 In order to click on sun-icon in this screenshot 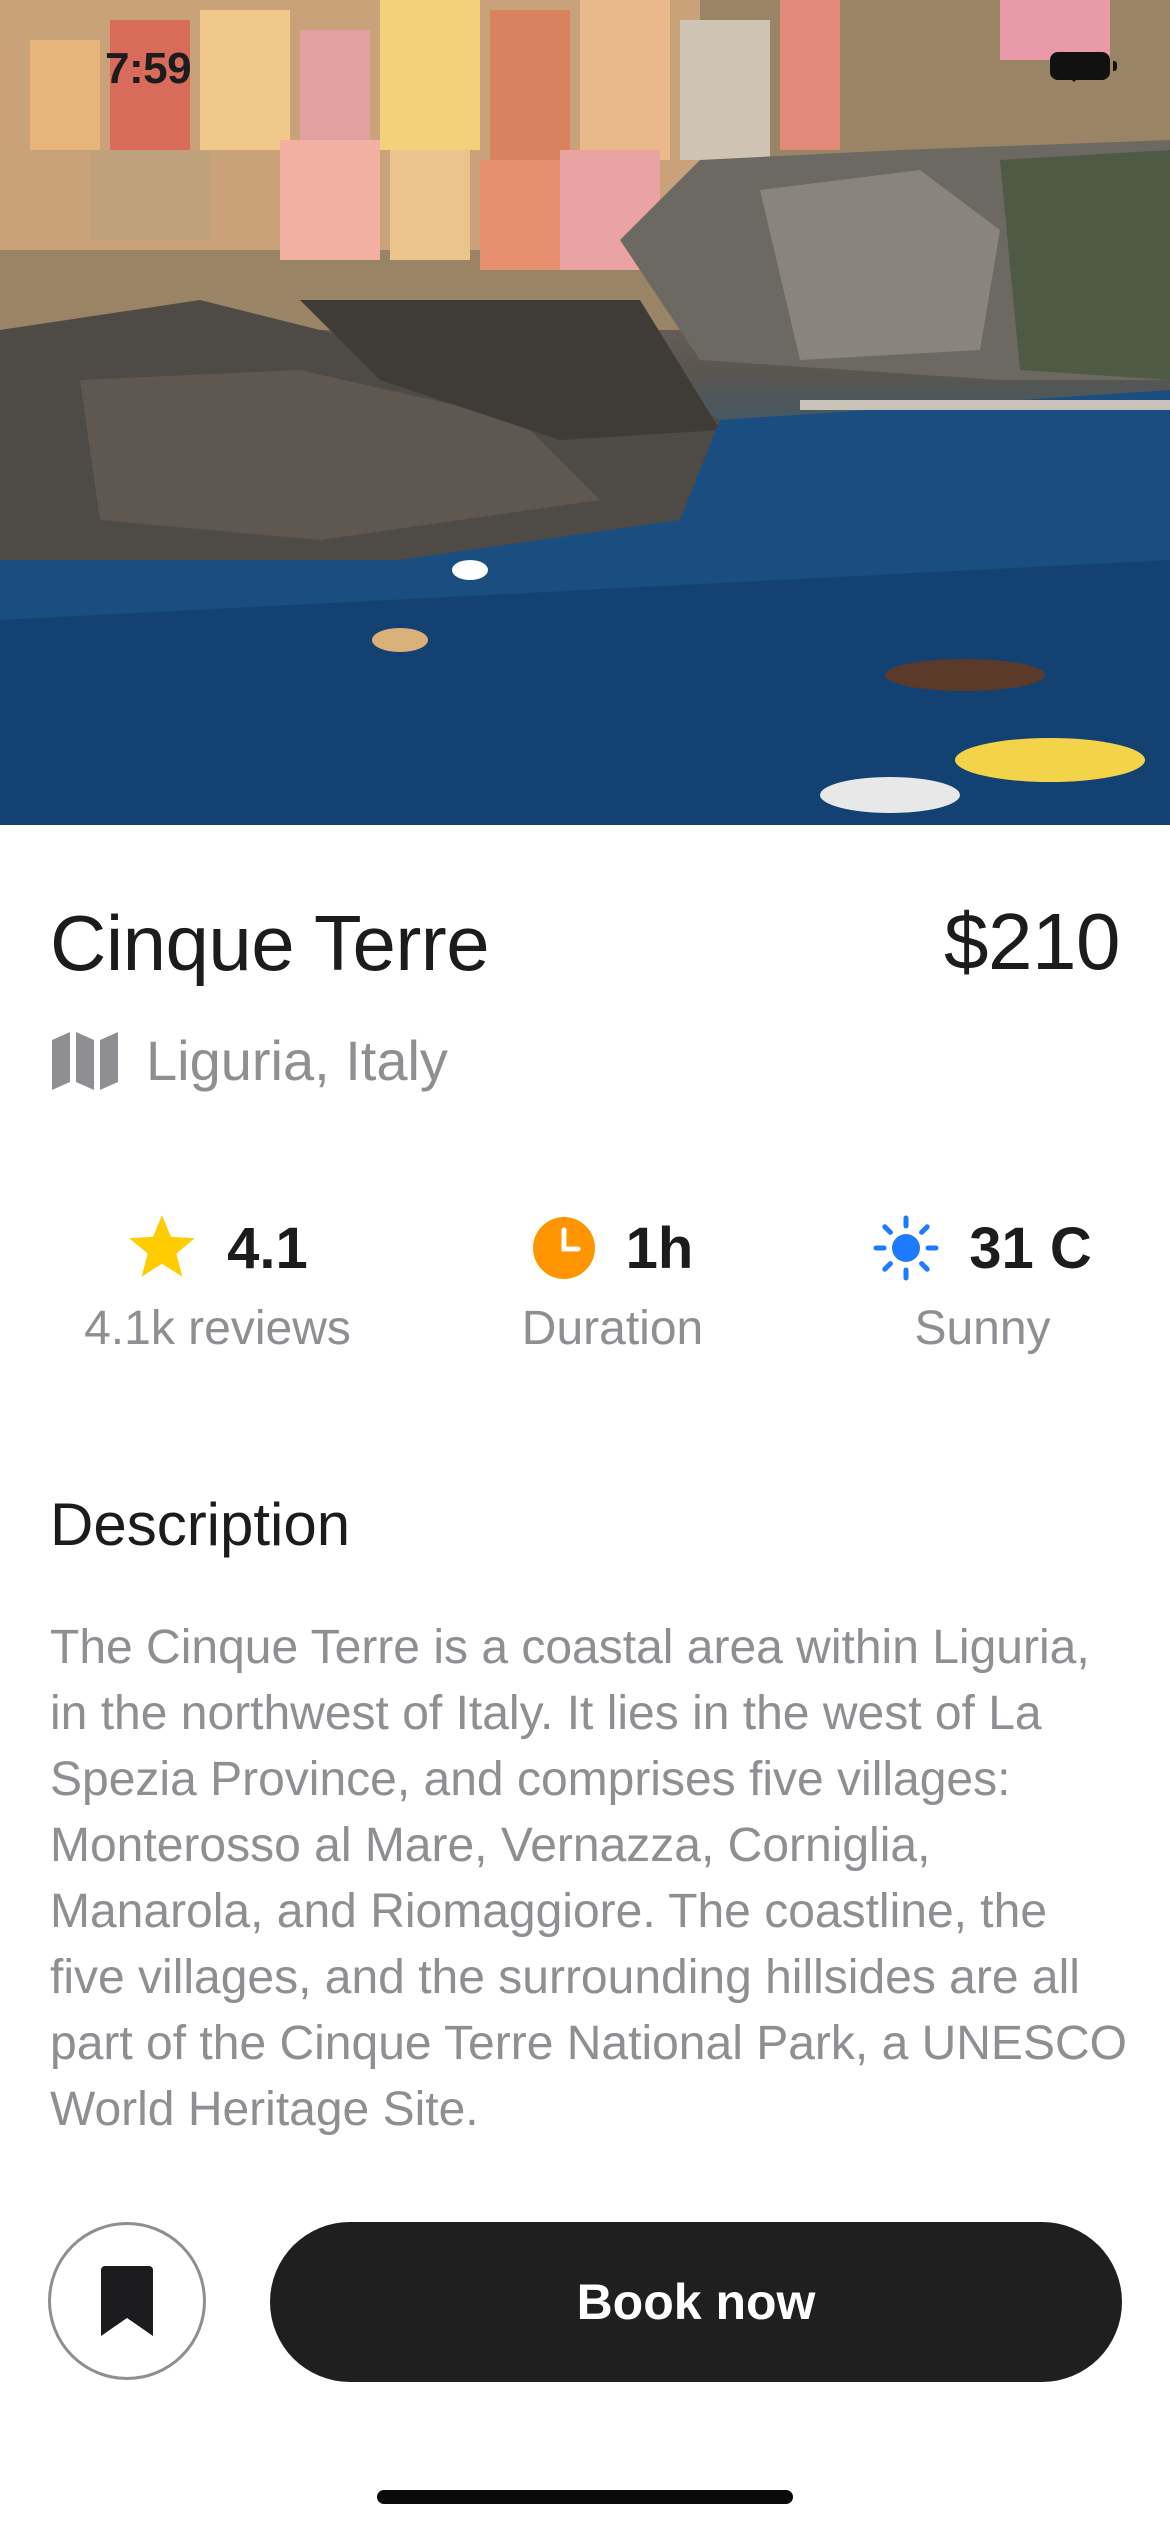, I will do `click(906, 1248)`.